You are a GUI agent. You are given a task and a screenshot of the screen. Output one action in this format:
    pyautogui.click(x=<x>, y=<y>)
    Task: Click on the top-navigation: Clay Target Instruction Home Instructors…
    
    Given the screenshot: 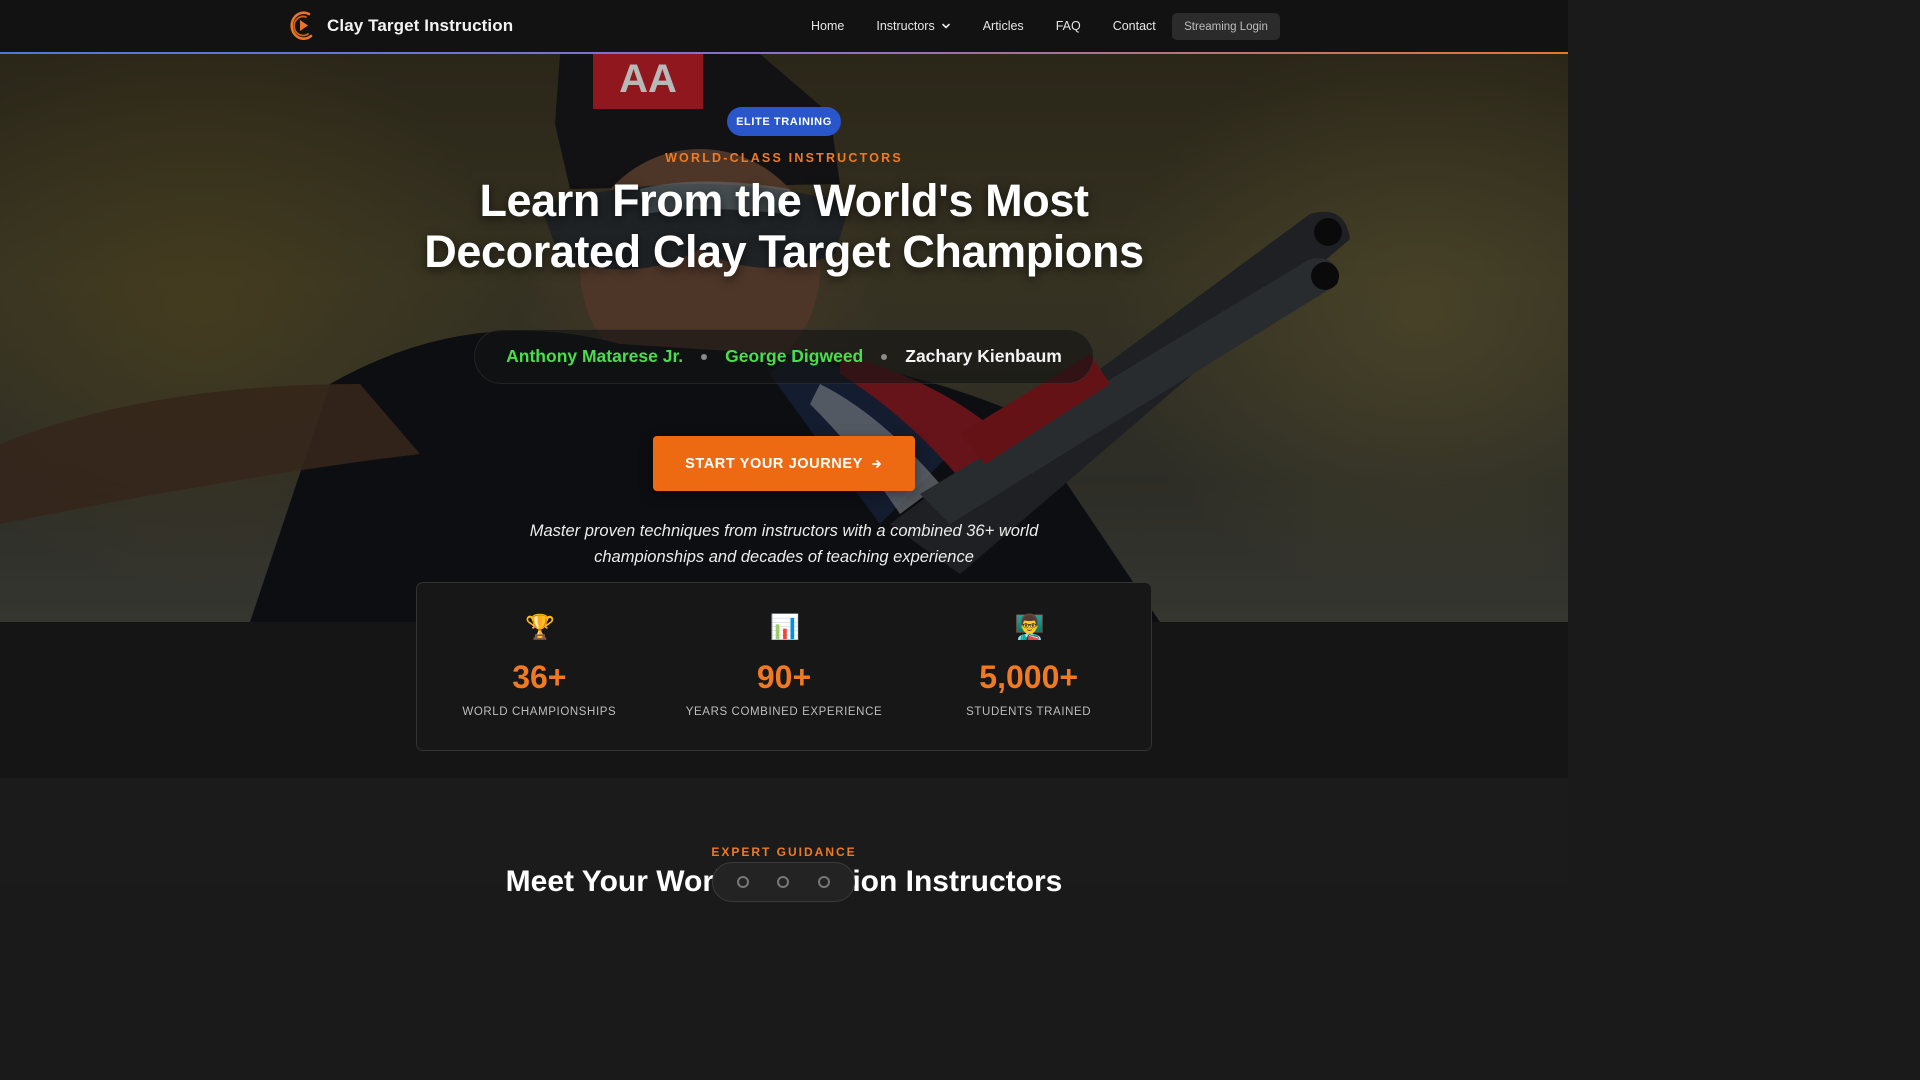 What is the action you would take?
    pyautogui.click(x=784, y=27)
    